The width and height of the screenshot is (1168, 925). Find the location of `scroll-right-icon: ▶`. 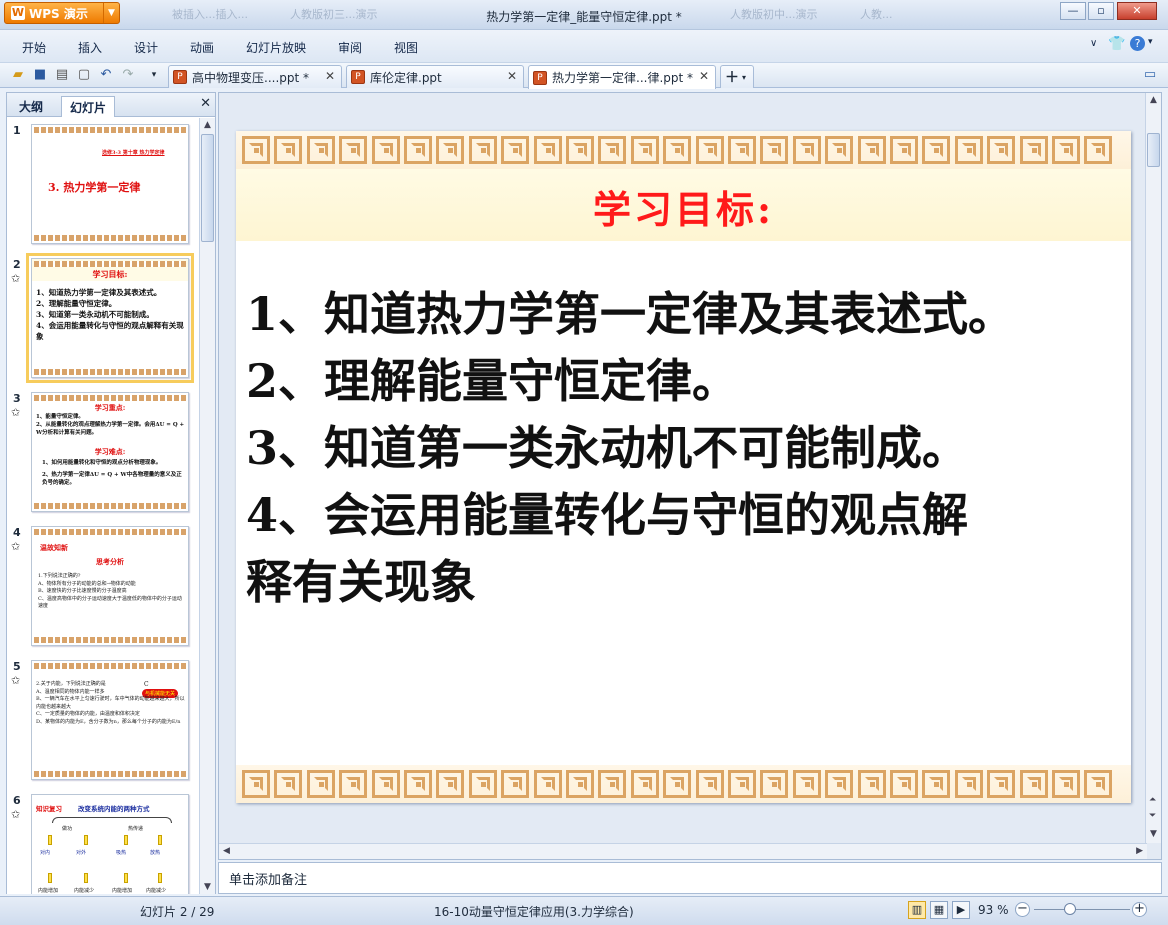

scroll-right-icon: ▶ is located at coordinates (1139, 851).